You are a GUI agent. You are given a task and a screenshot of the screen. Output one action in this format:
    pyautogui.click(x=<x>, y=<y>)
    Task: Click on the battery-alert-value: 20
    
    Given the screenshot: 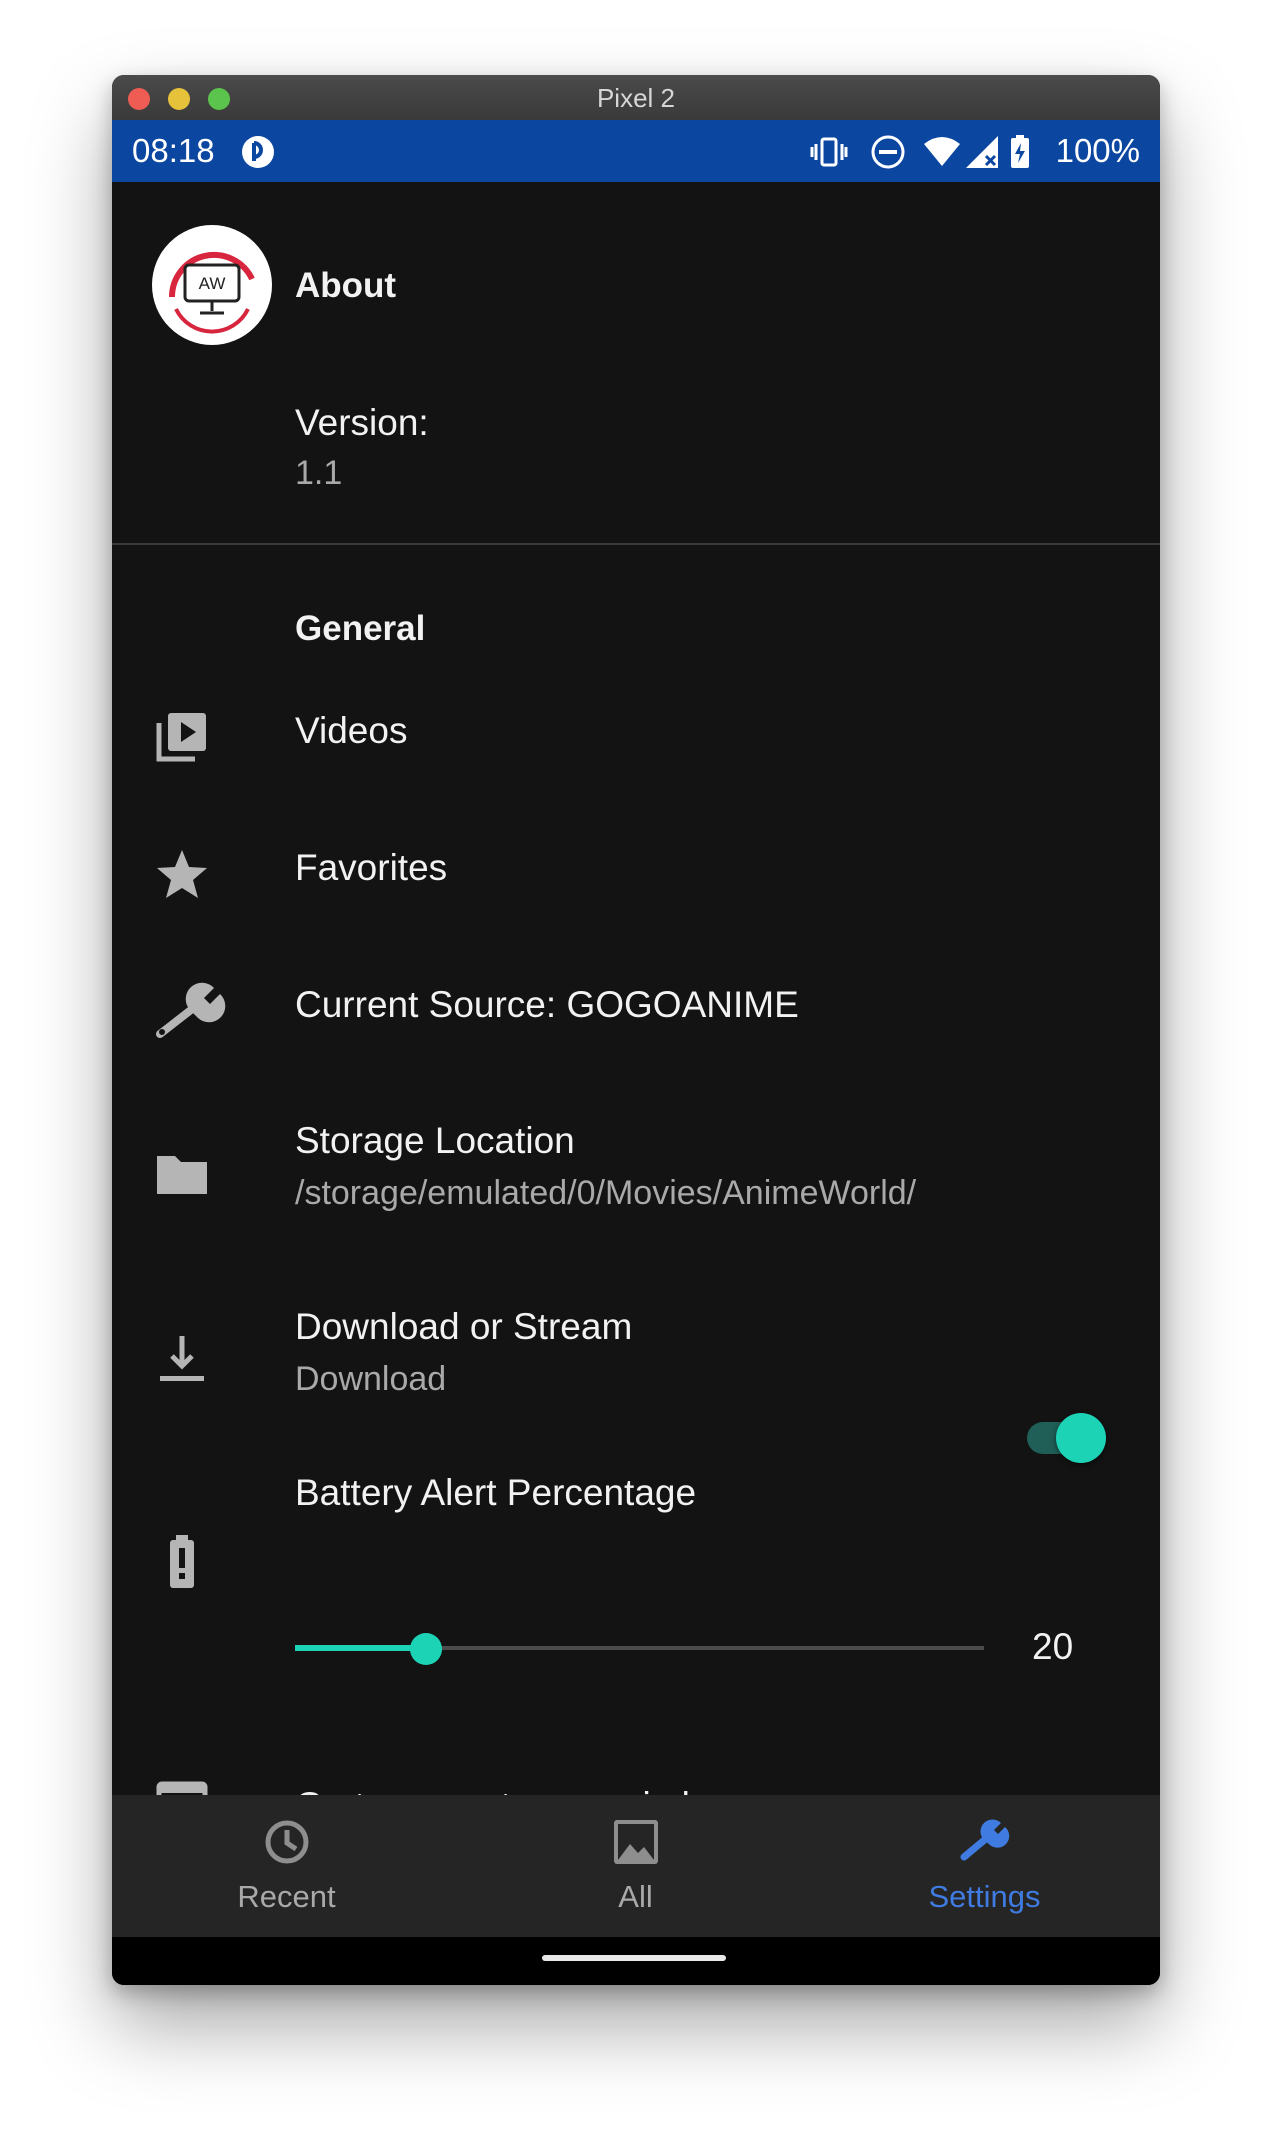 What is the action you would take?
    pyautogui.click(x=1053, y=1646)
    